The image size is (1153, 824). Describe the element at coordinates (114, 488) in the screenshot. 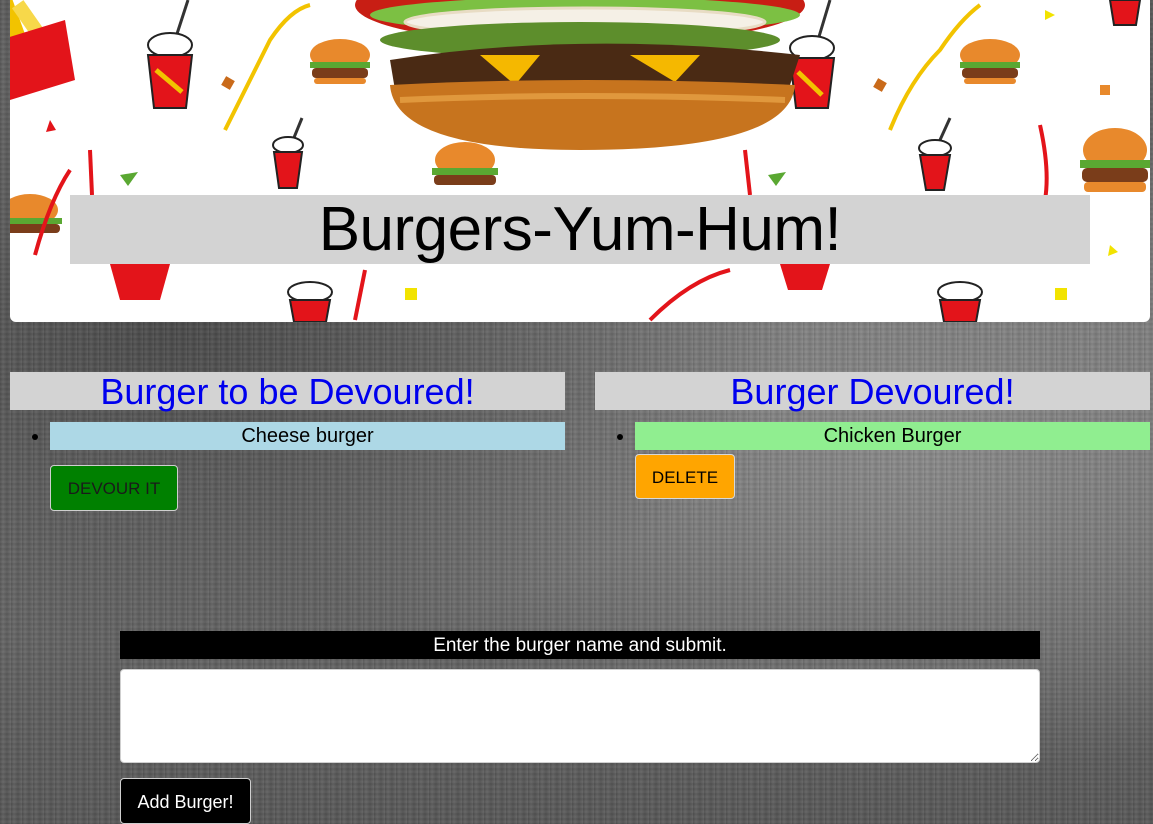

I see `devour-button: DEVOUR IT` at that location.